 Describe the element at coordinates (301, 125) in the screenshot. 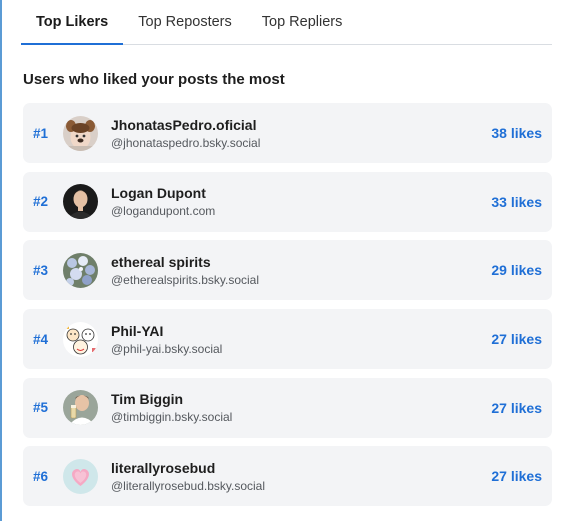

I see `display-name: JhonatasPedro.oficial` at that location.